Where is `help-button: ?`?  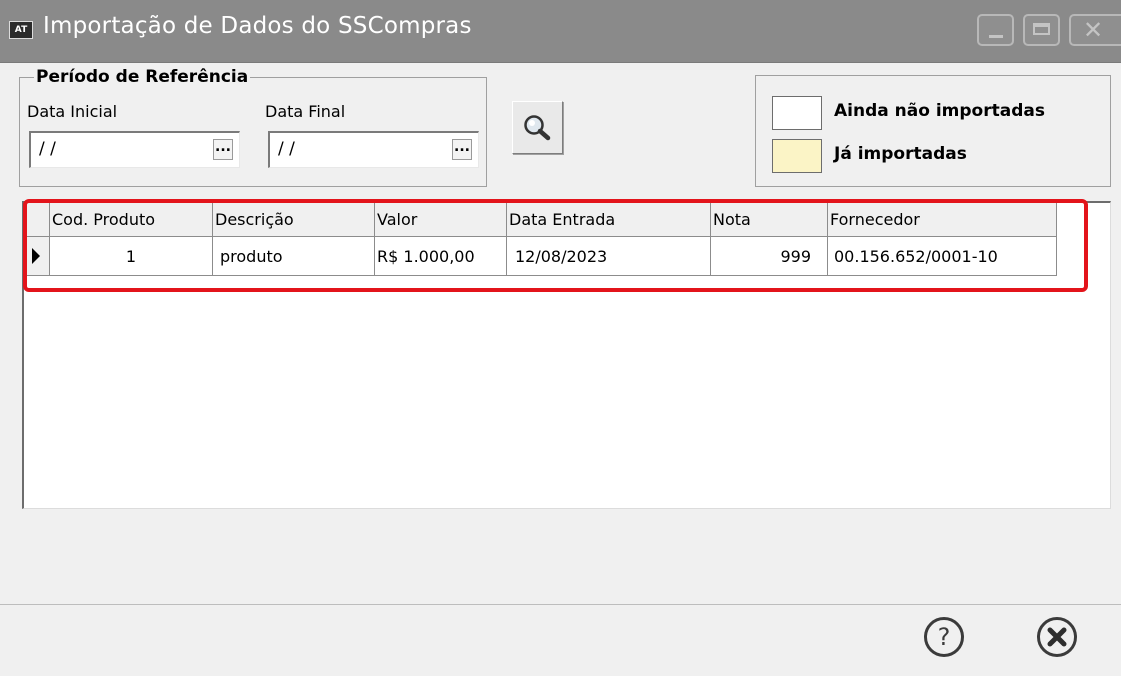
help-button: ? is located at coordinates (944, 637).